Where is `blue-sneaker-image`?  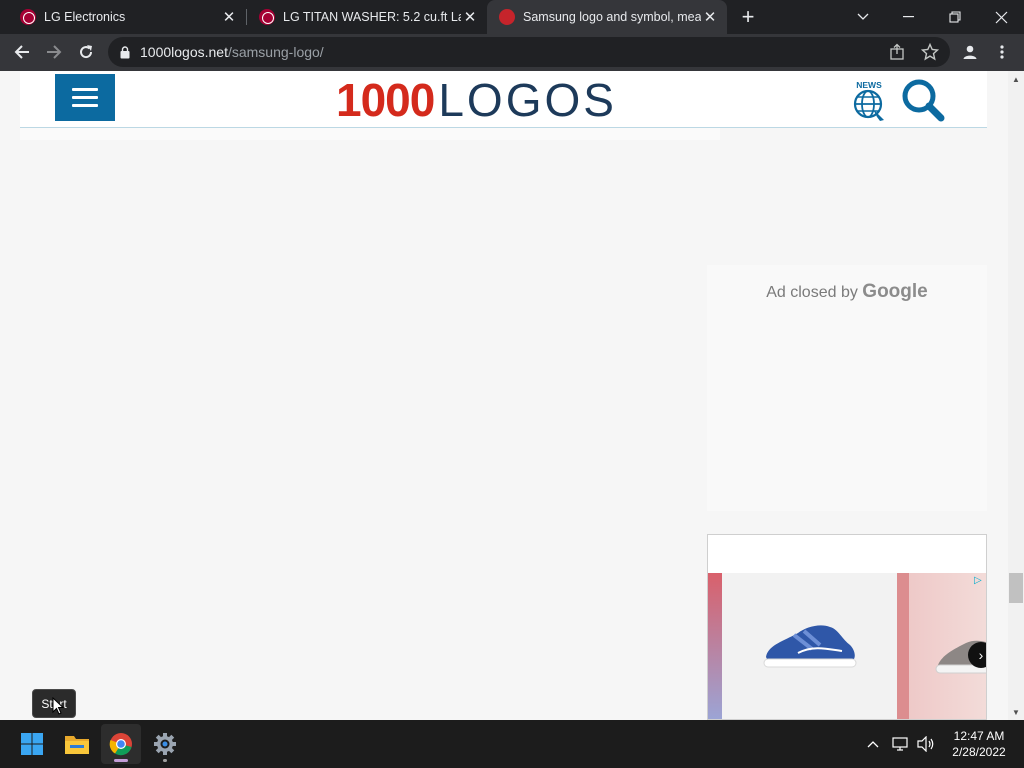
blue-sneaker-image is located at coordinates (810, 646).